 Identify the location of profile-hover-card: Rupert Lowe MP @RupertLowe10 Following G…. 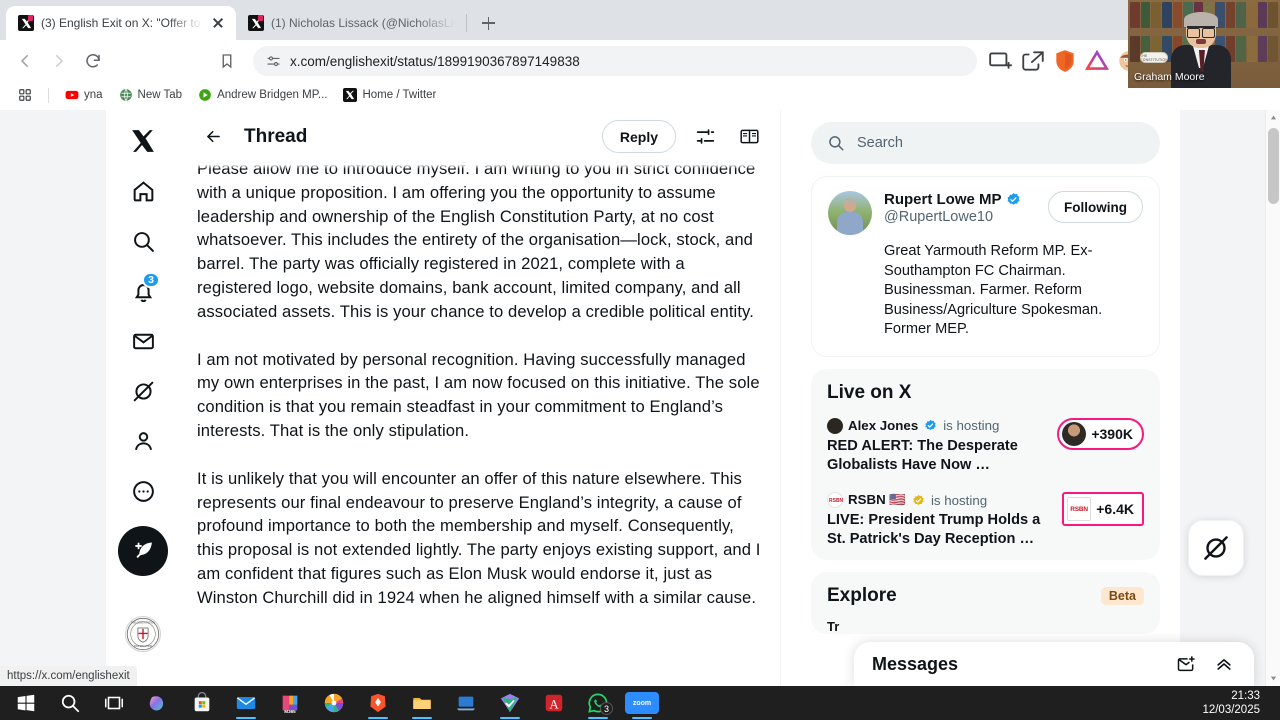
(985, 266).